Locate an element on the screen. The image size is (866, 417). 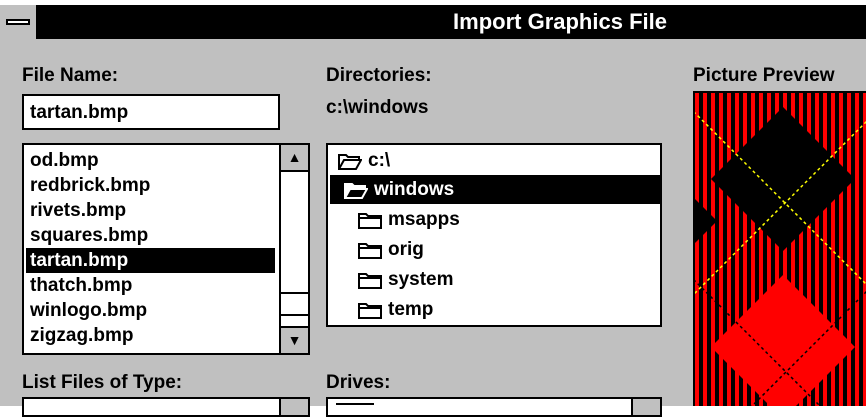
directories-label: Directories: is located at coordinates (379, 75).